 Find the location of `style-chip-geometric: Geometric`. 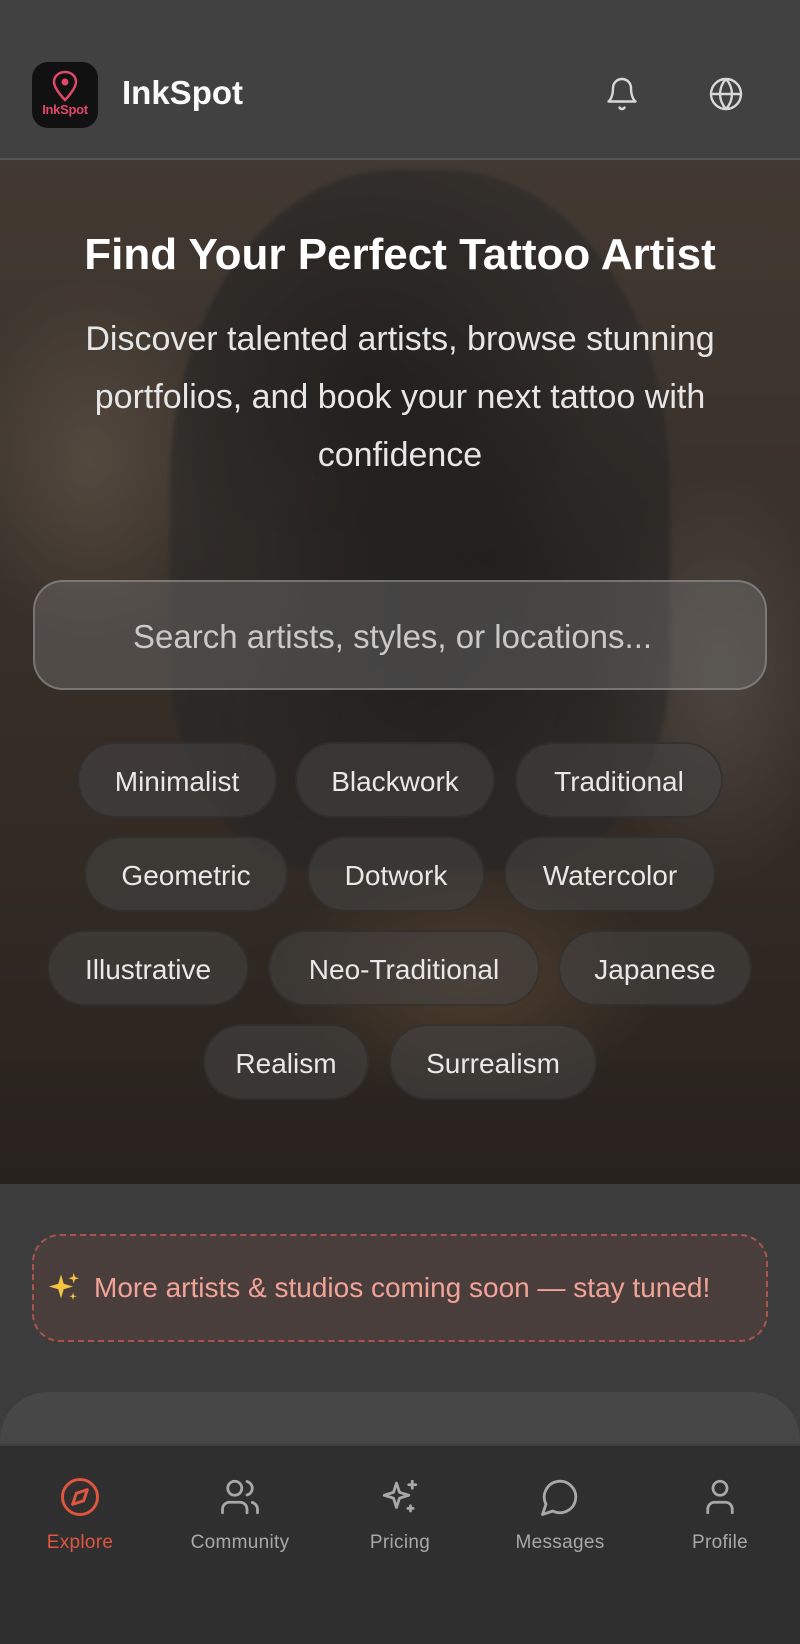

style-chip-geometric: Geometric is located at coordinates (186, 874).